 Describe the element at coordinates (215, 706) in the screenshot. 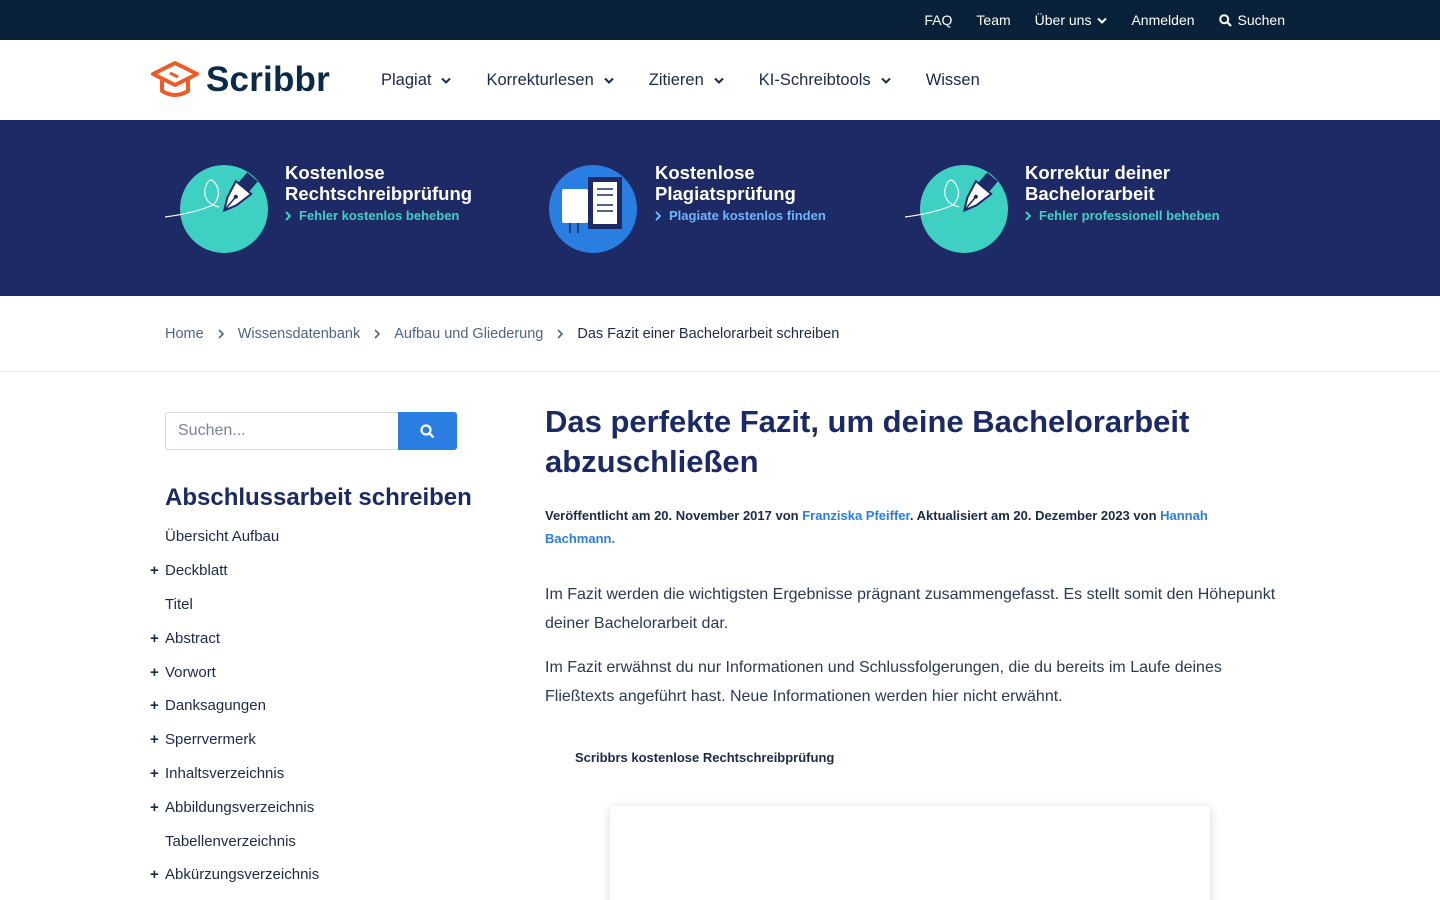

I see `toc-item-label: Danksagungen` at that location.